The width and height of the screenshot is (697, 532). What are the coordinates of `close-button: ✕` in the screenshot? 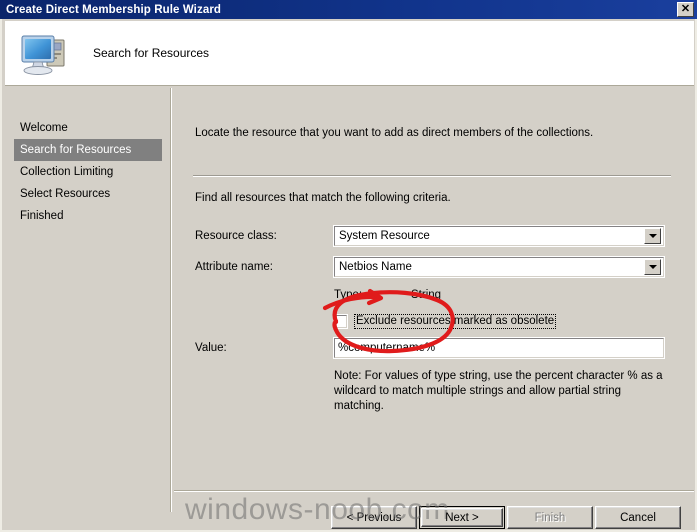 It's located at (685, 9).